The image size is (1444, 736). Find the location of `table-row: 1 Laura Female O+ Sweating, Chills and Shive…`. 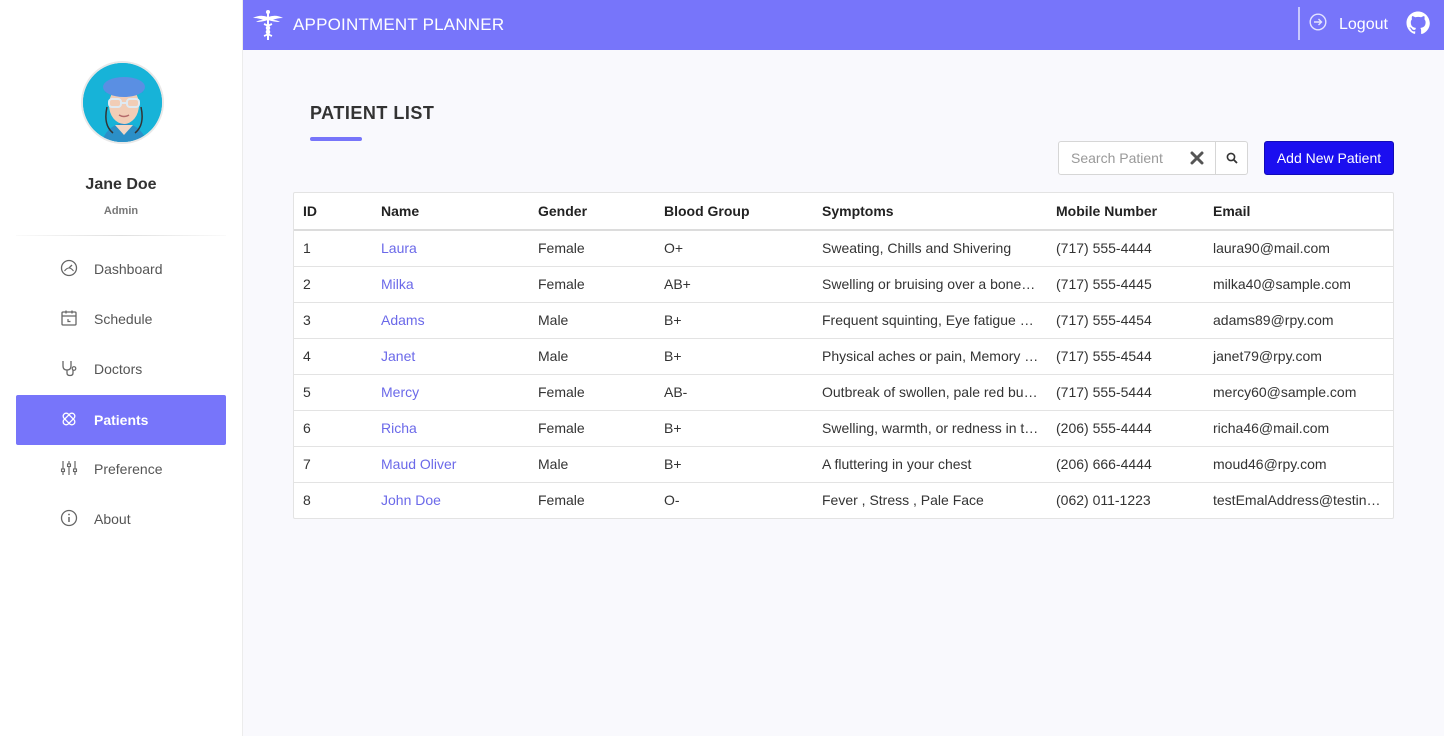

table-row: 1 Laura Female O+ Sweating, Chills and Shive… is located at coordinates (843, 248).